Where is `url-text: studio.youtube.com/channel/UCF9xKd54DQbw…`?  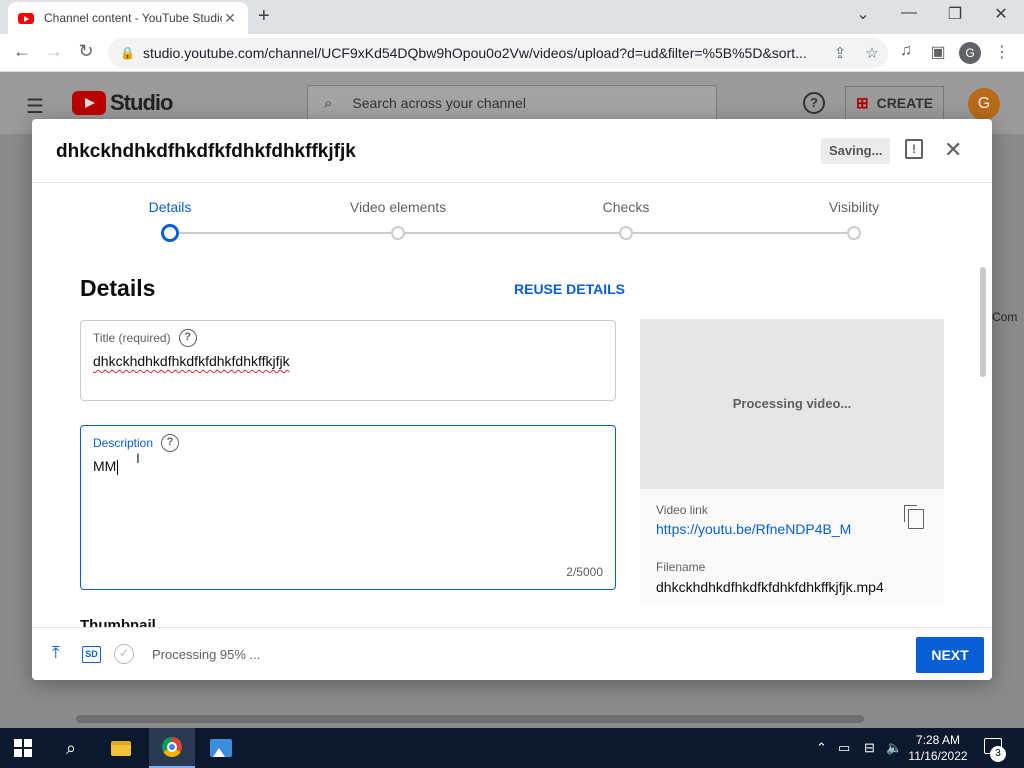 url-text: studio.youtube.com/channel/UCF9xKd54DQbw… is located at coordinates (483, 53).